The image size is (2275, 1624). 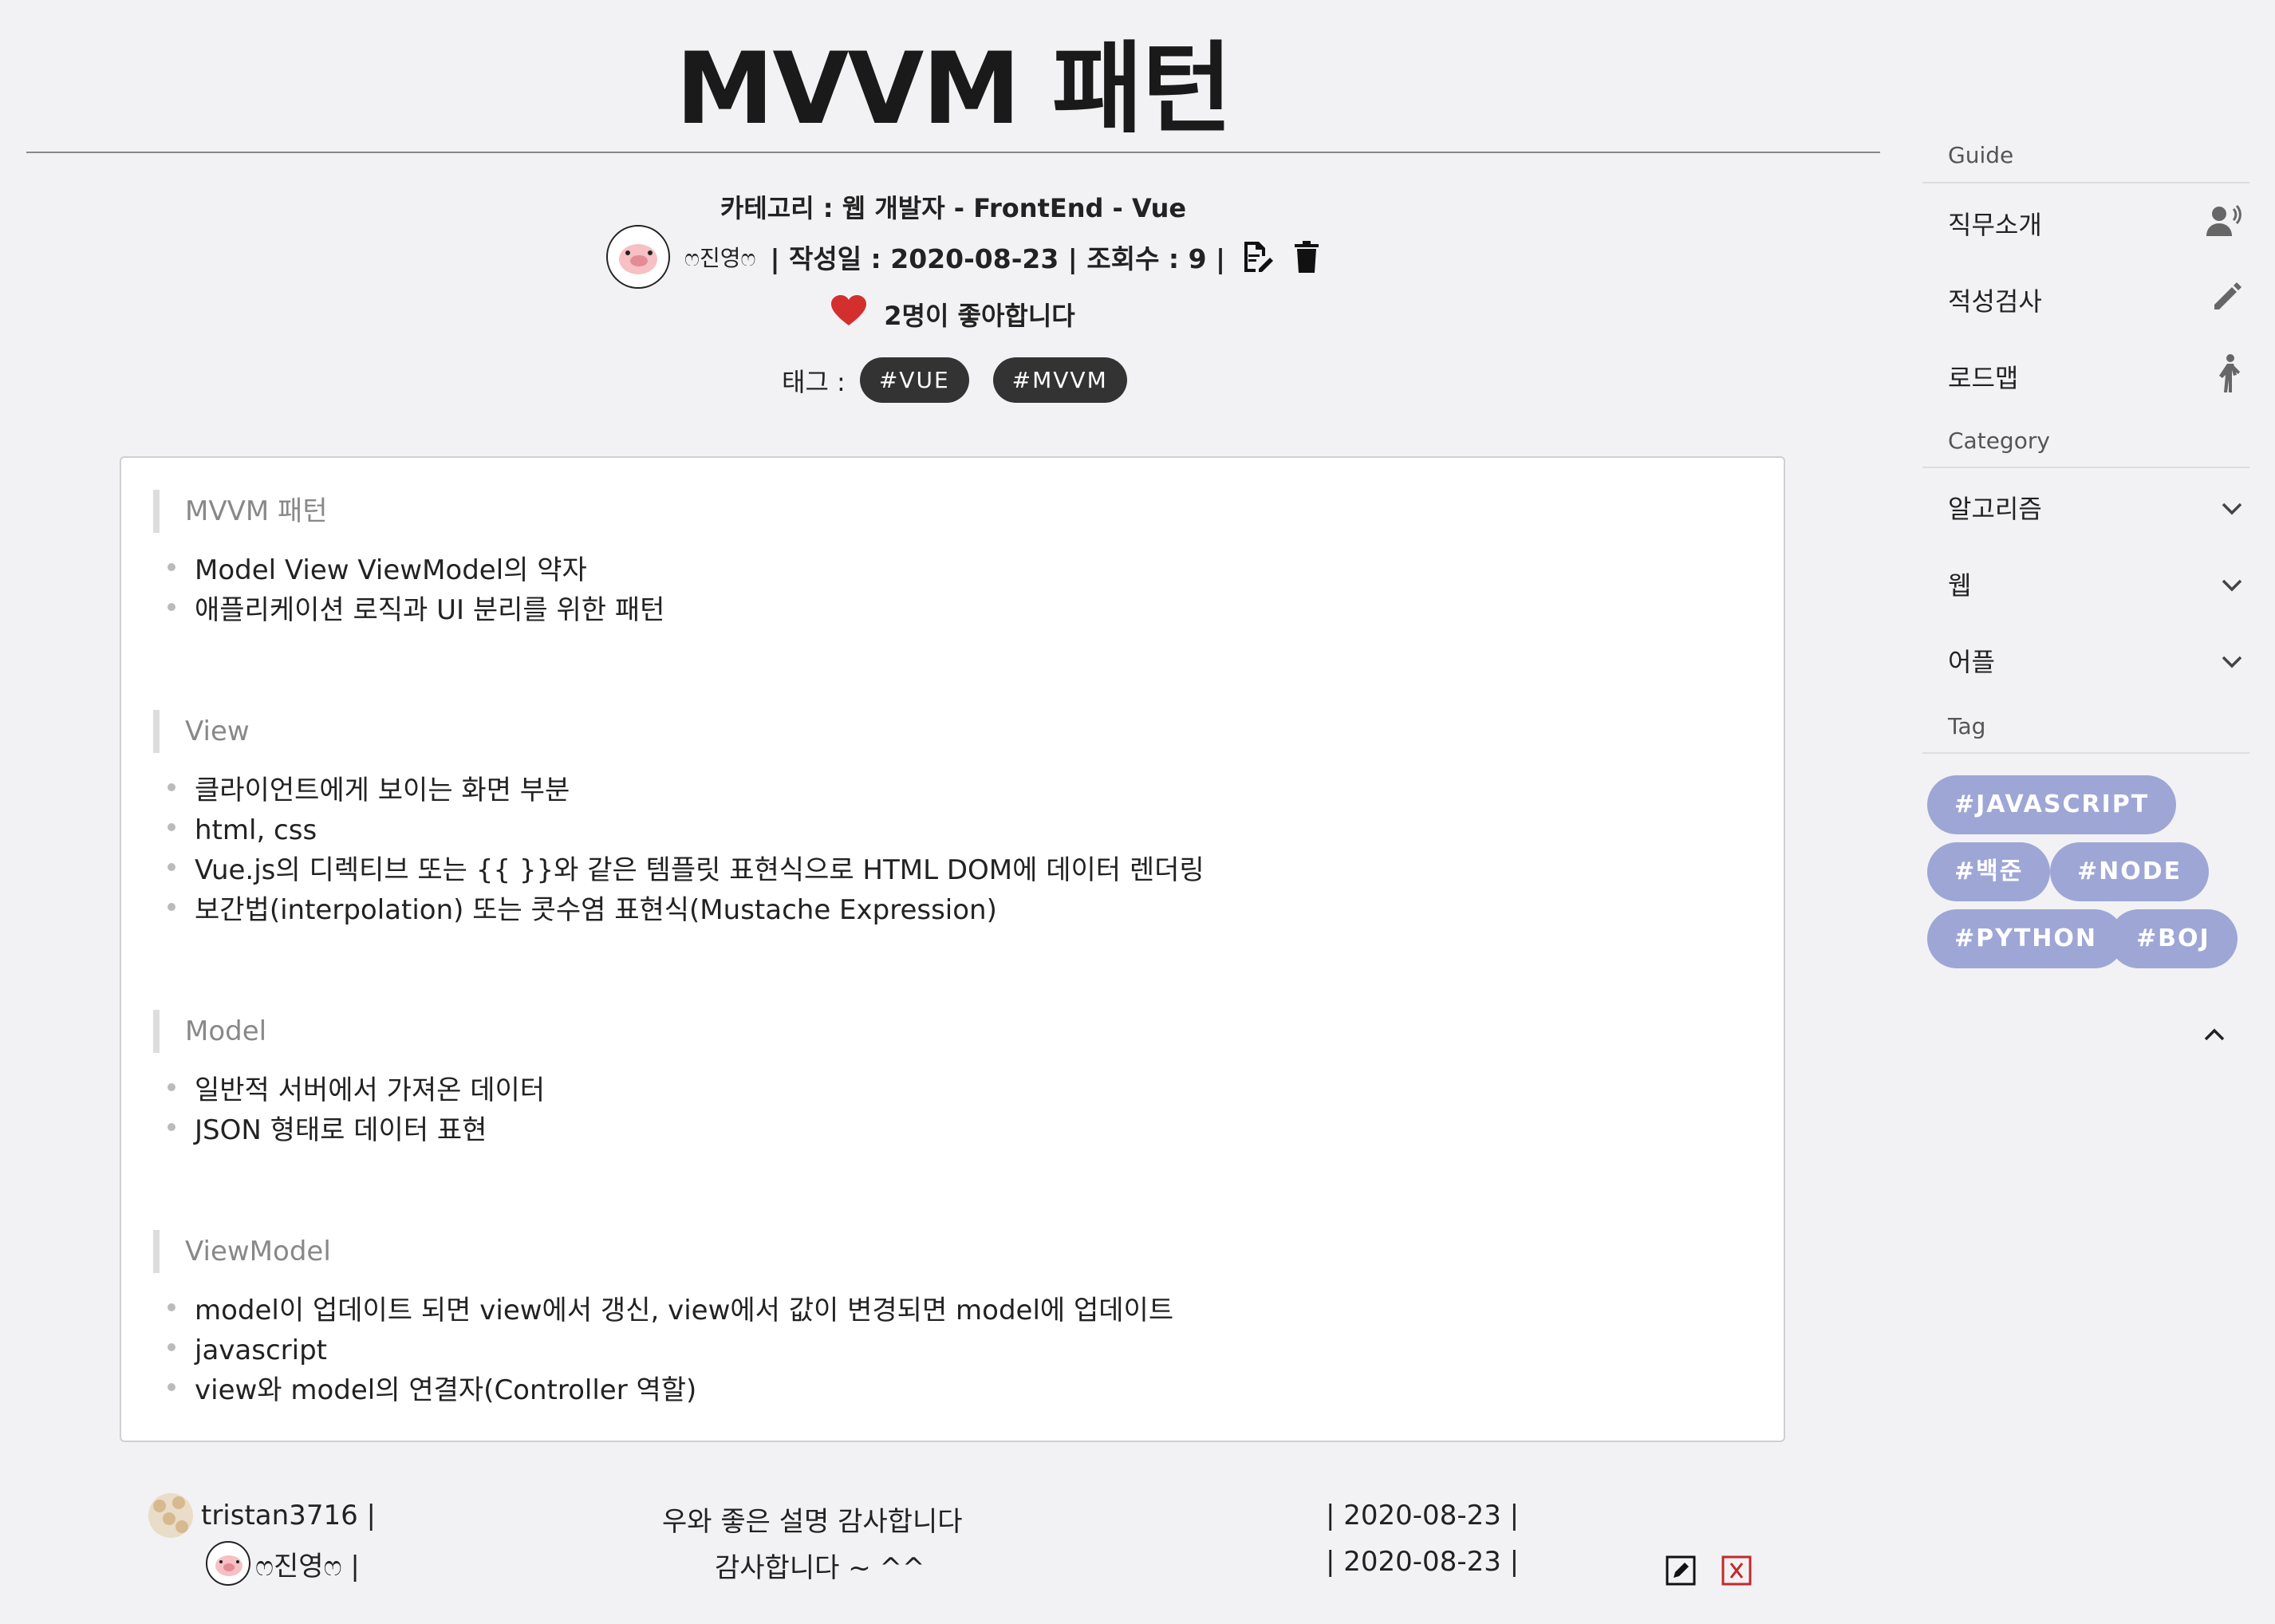 I want to click on post-meta: ෆ진영ෆ | 작성일 : 2020-08-23 | 조회수 : 9 |, so click(x=965, y=257).